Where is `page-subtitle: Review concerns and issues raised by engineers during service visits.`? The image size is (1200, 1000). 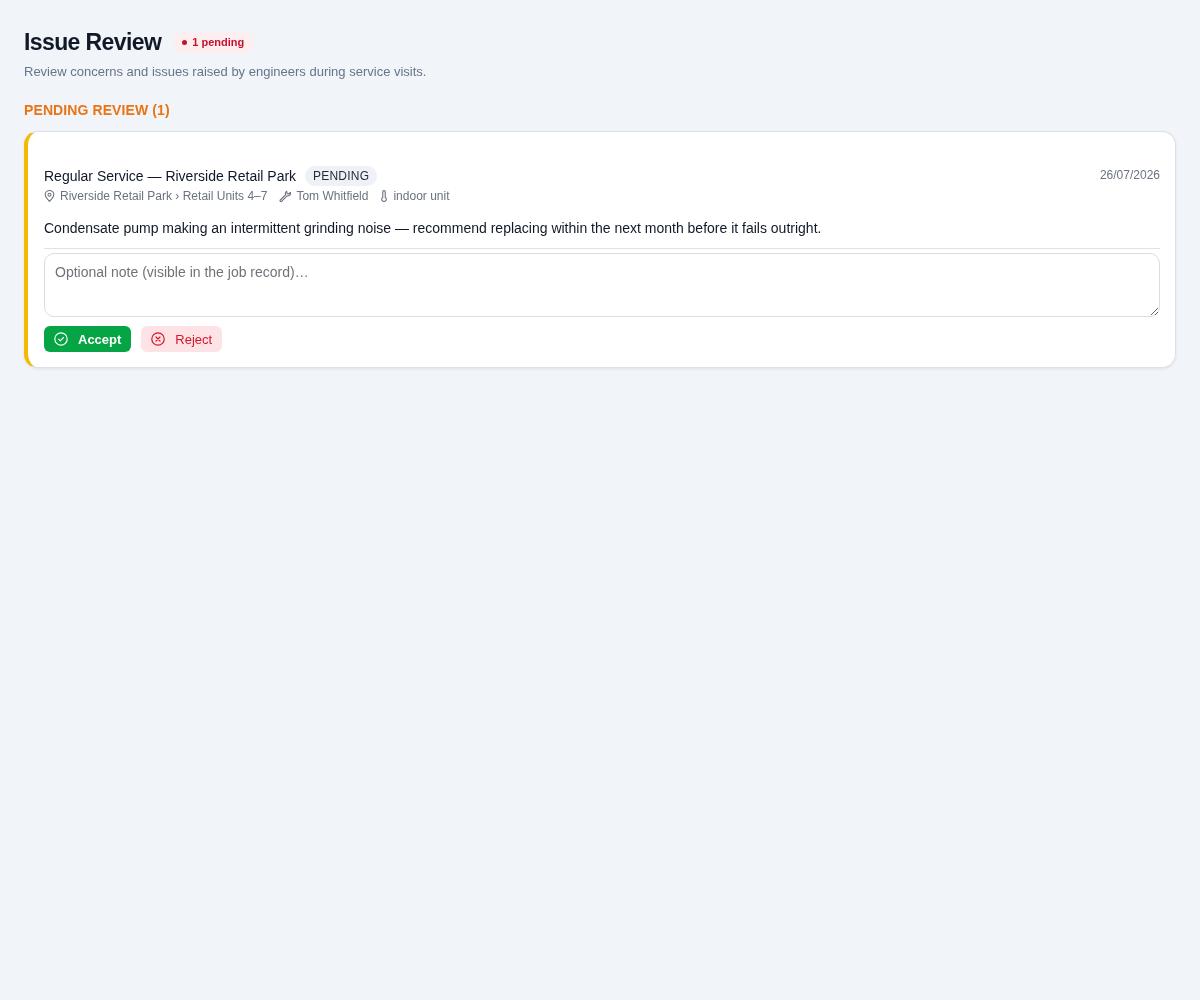
page-subtitle: Review concerns and issues raised by engineers during service visits. is located at coordinates (226, 72).